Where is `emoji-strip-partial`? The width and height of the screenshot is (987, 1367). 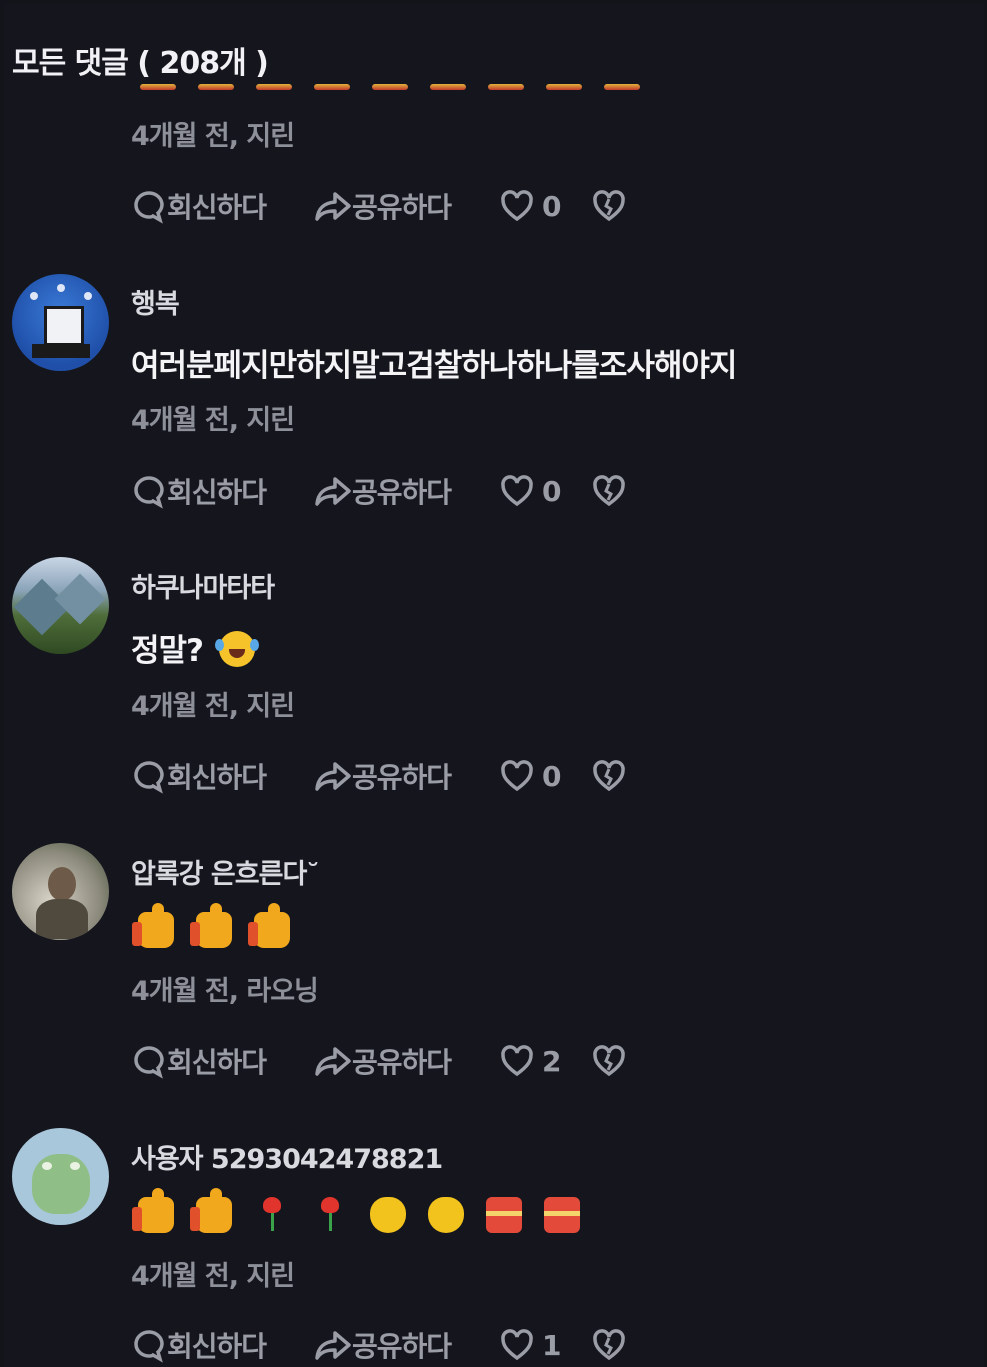
emoji-strip-partial is located at coordinates (390, 89).